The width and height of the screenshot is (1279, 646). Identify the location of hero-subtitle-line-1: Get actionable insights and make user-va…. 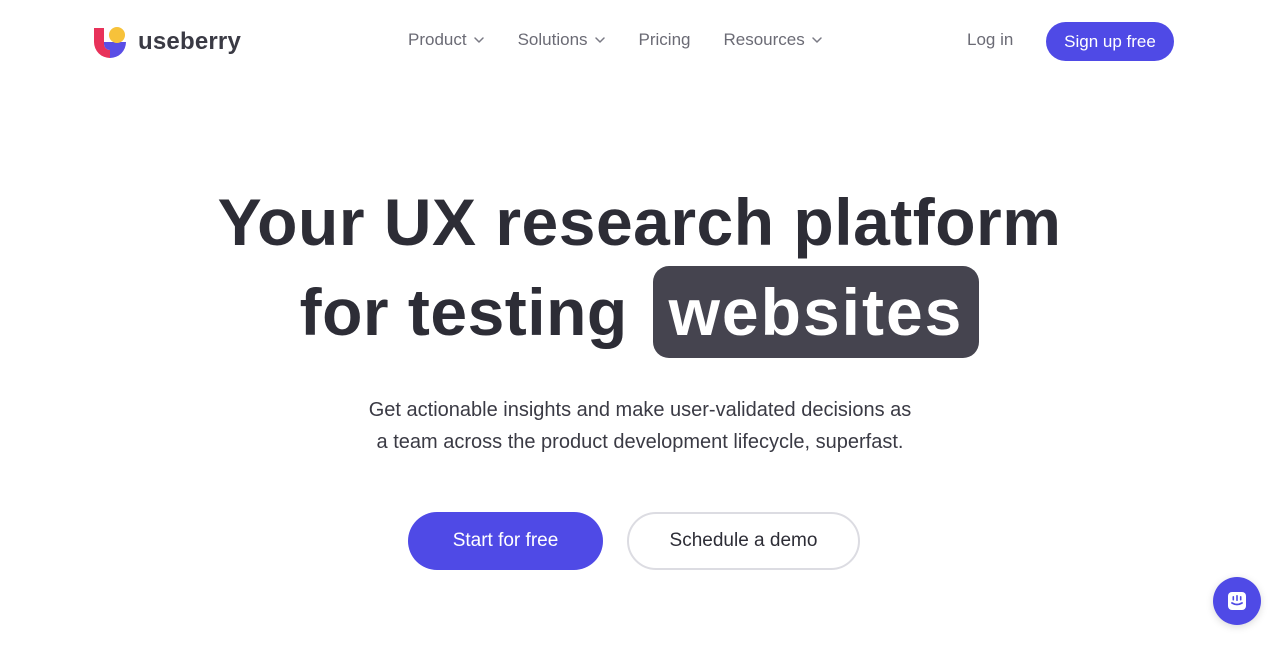
(640, 410).